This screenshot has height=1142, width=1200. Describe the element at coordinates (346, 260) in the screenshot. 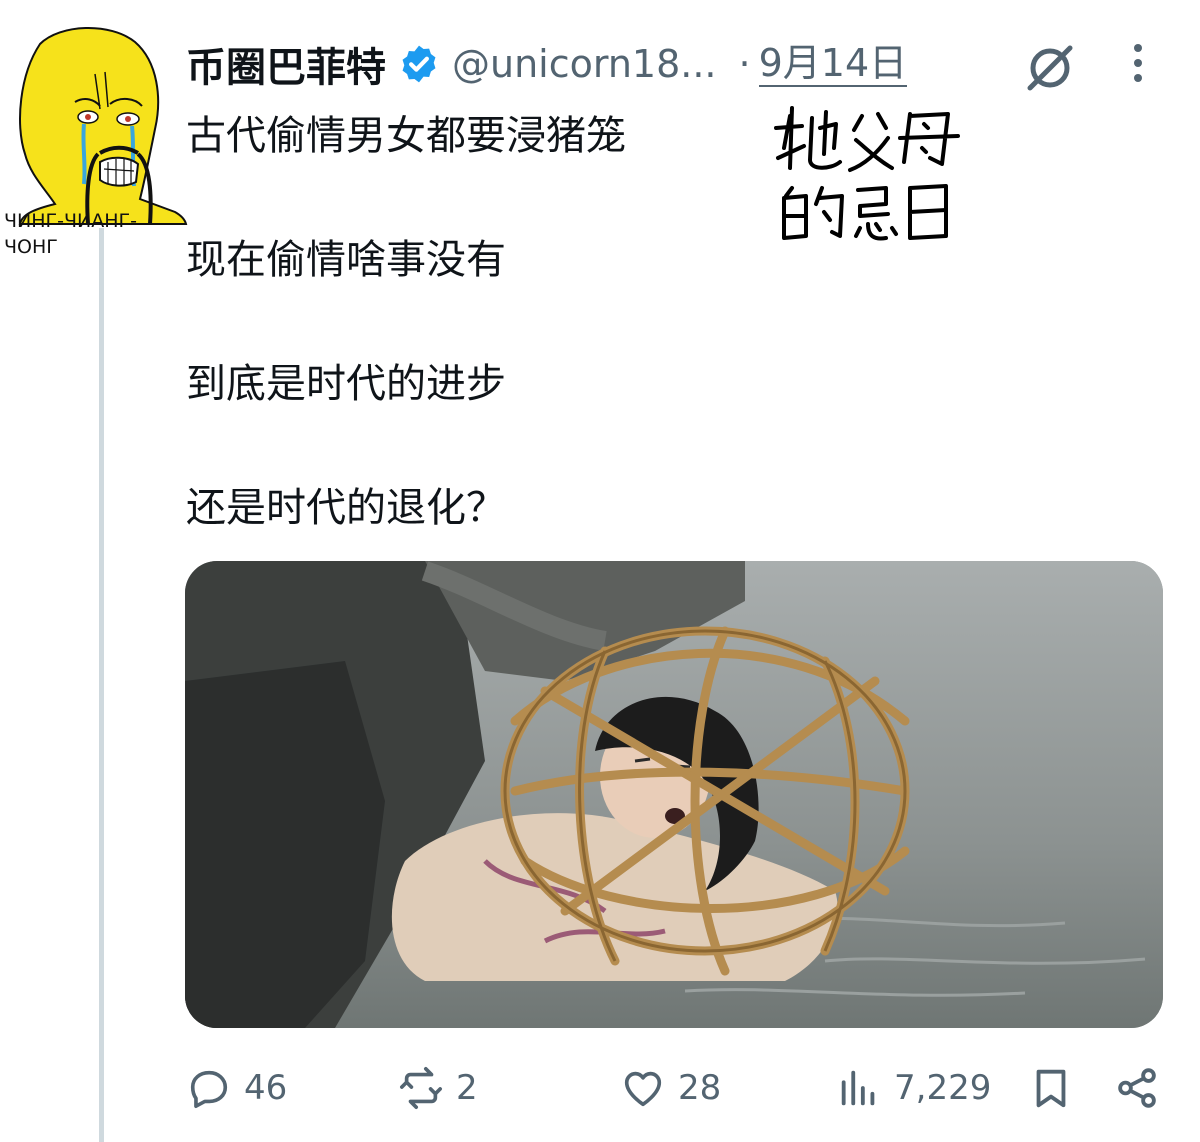

I see `tweet-text-line: 现在偷情啥事没有` at that location.